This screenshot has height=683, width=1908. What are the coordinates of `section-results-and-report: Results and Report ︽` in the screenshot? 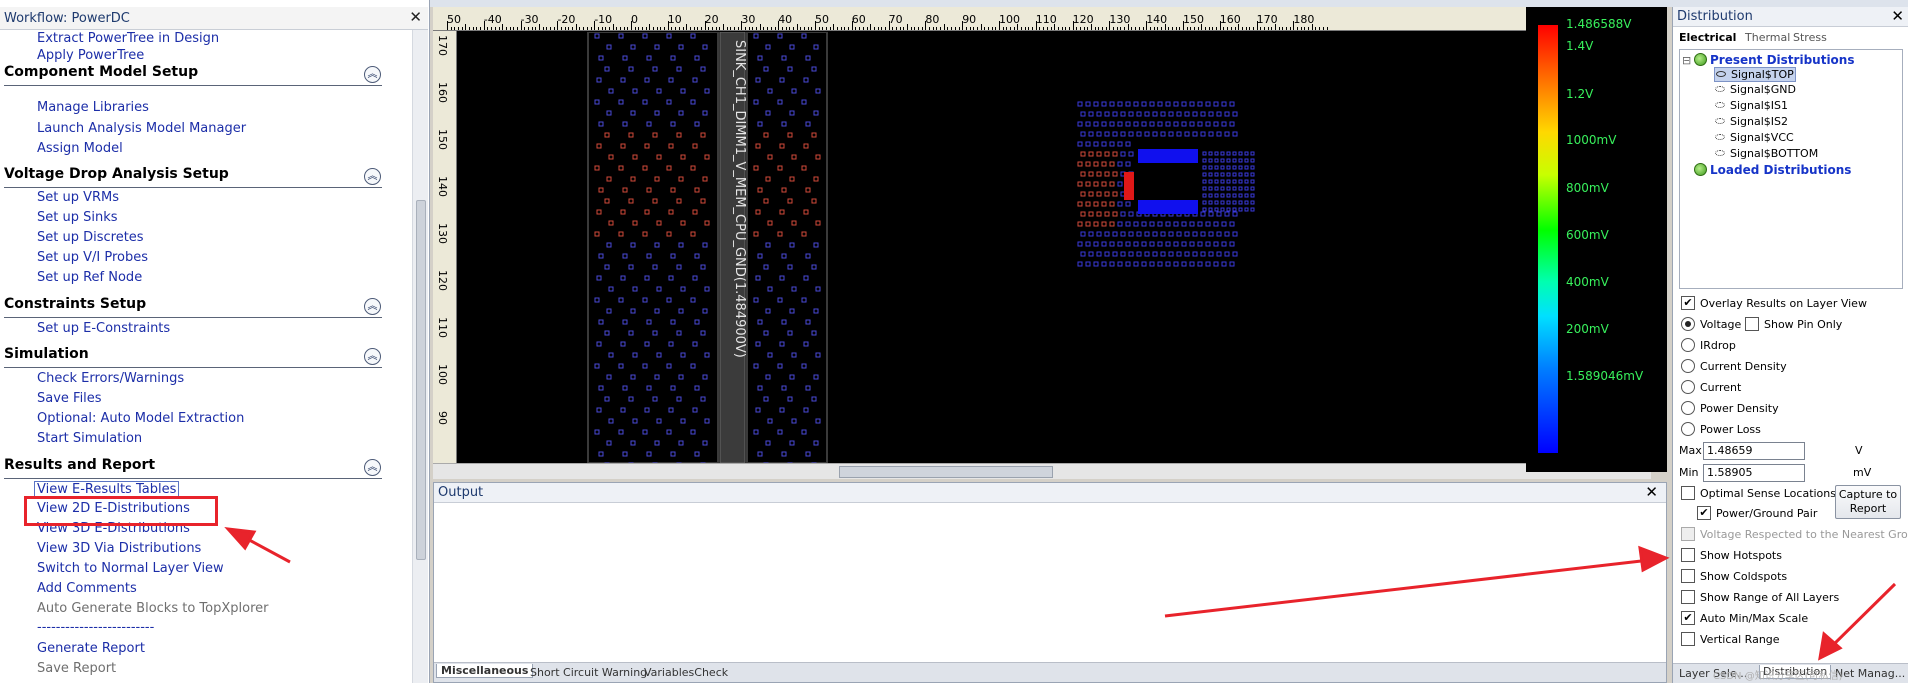 It's located at (191, 467).